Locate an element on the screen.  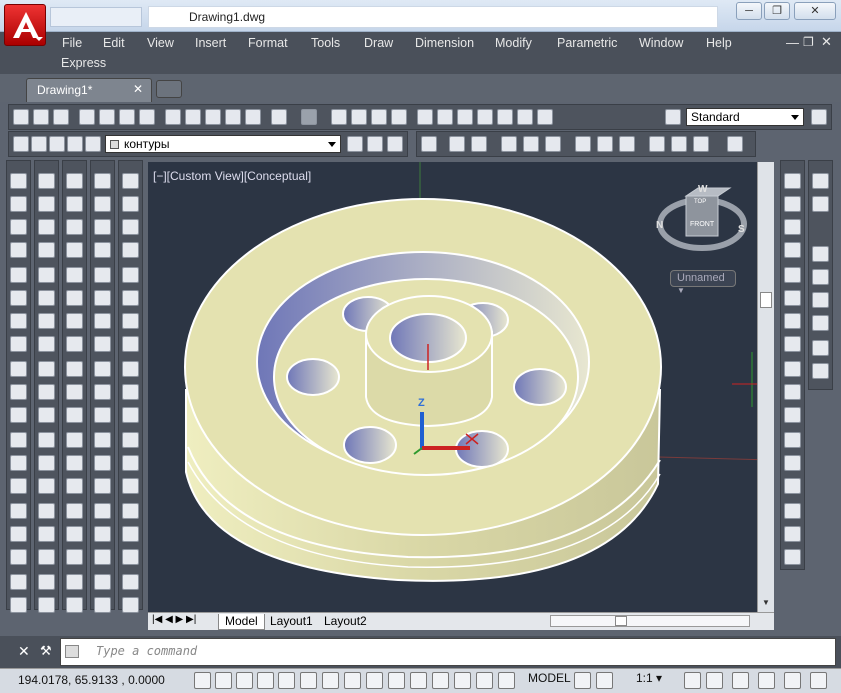
tab-model: Model is located at coordinates (241, 622).